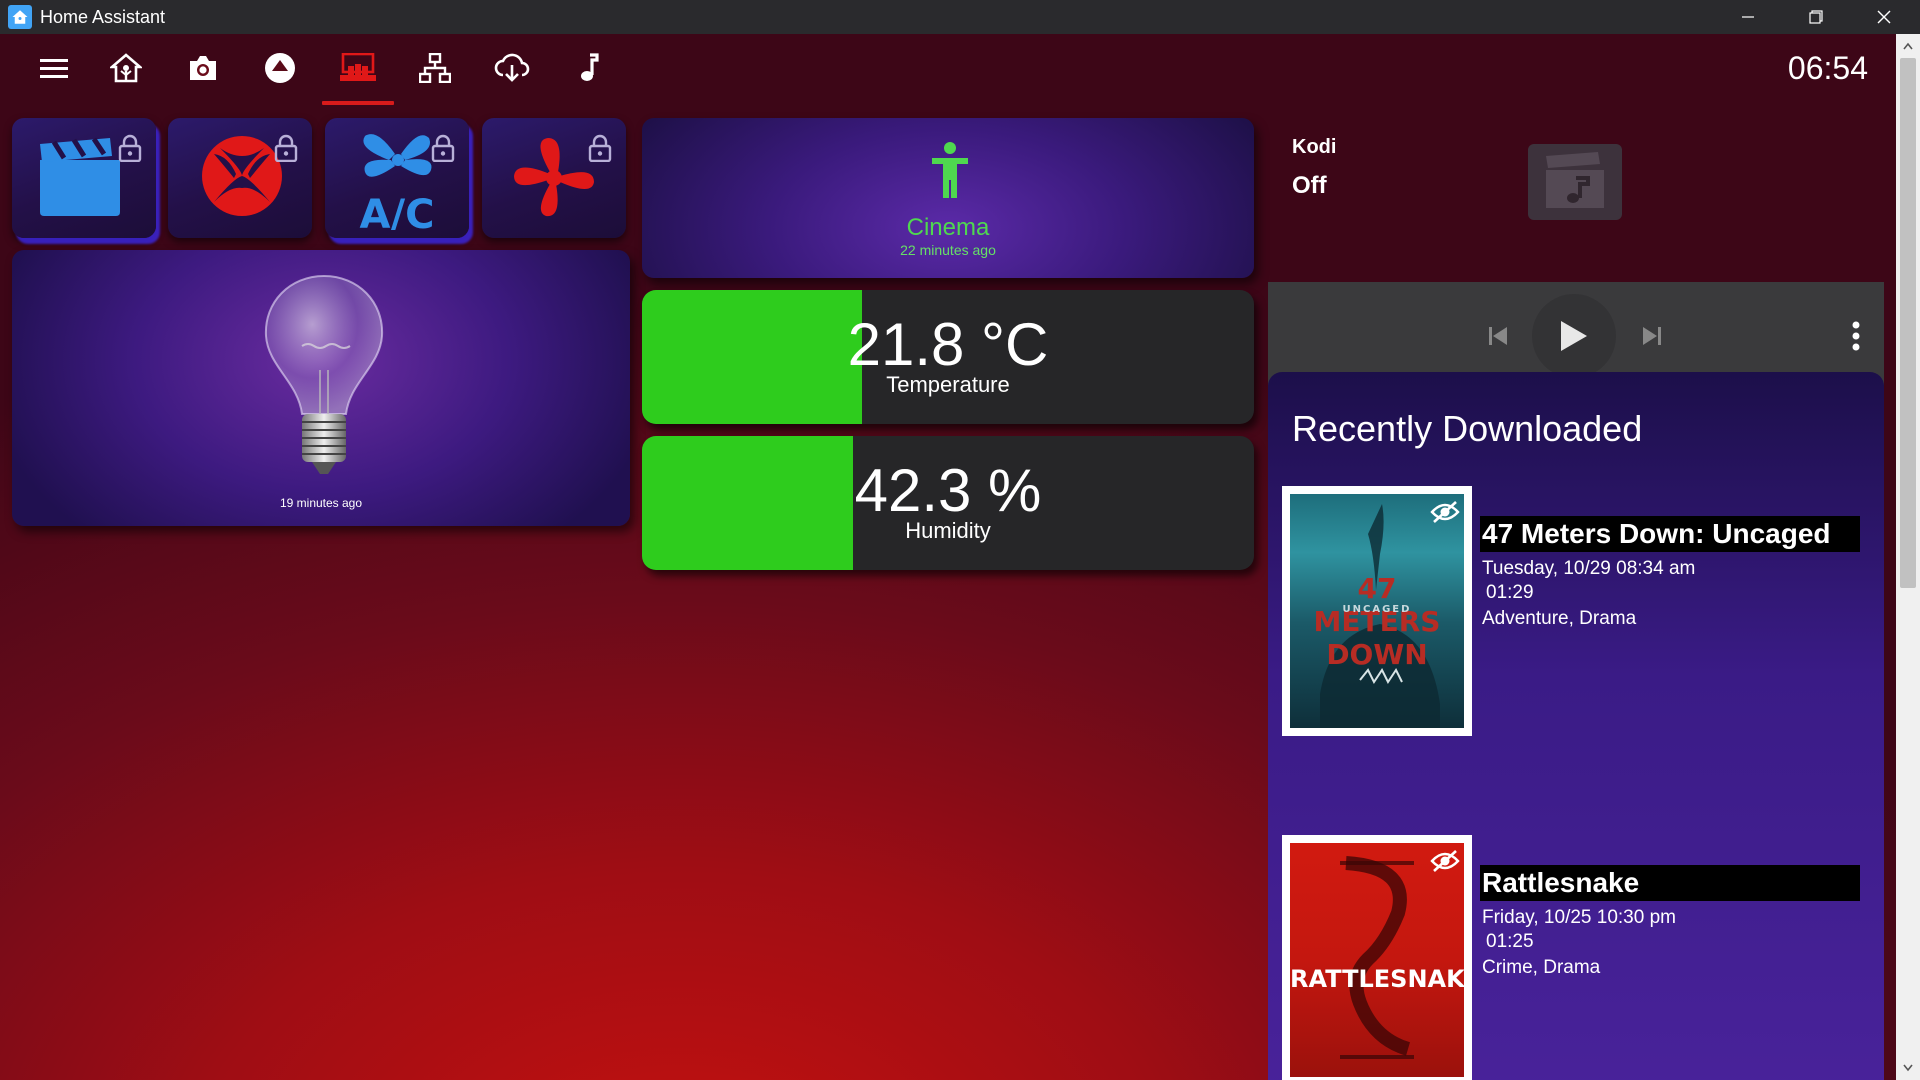  I want to click on movie-poster: RATTLESNAKE, so click(1377, 957).